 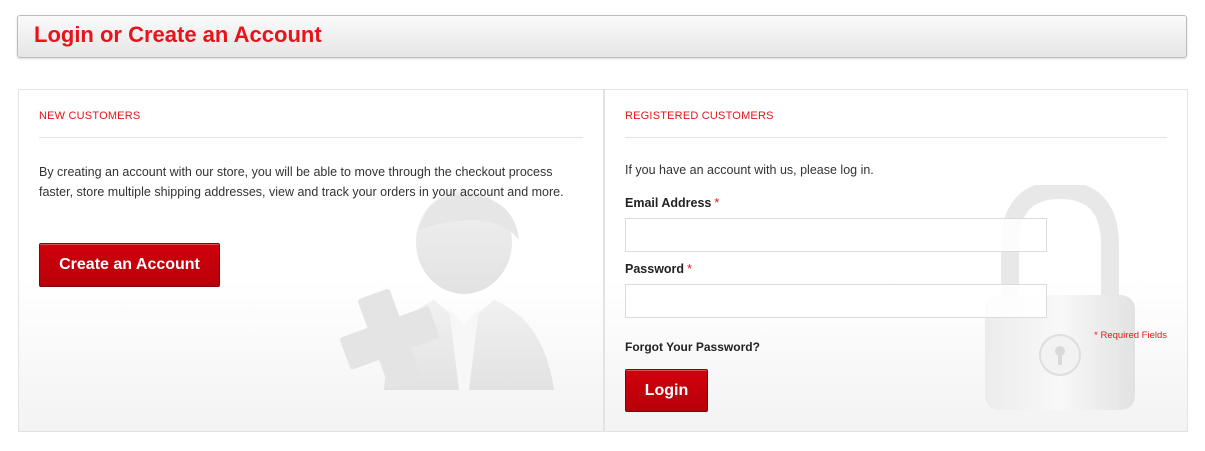 I want to click on email-label-text: Email Address, so click(x=668, y=203).